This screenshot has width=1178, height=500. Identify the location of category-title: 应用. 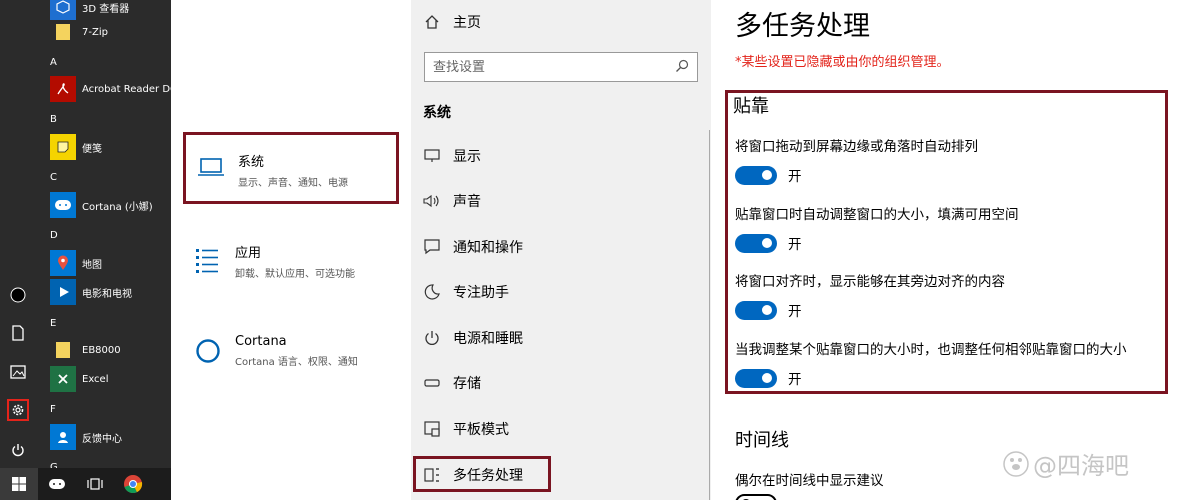
(248, 253).